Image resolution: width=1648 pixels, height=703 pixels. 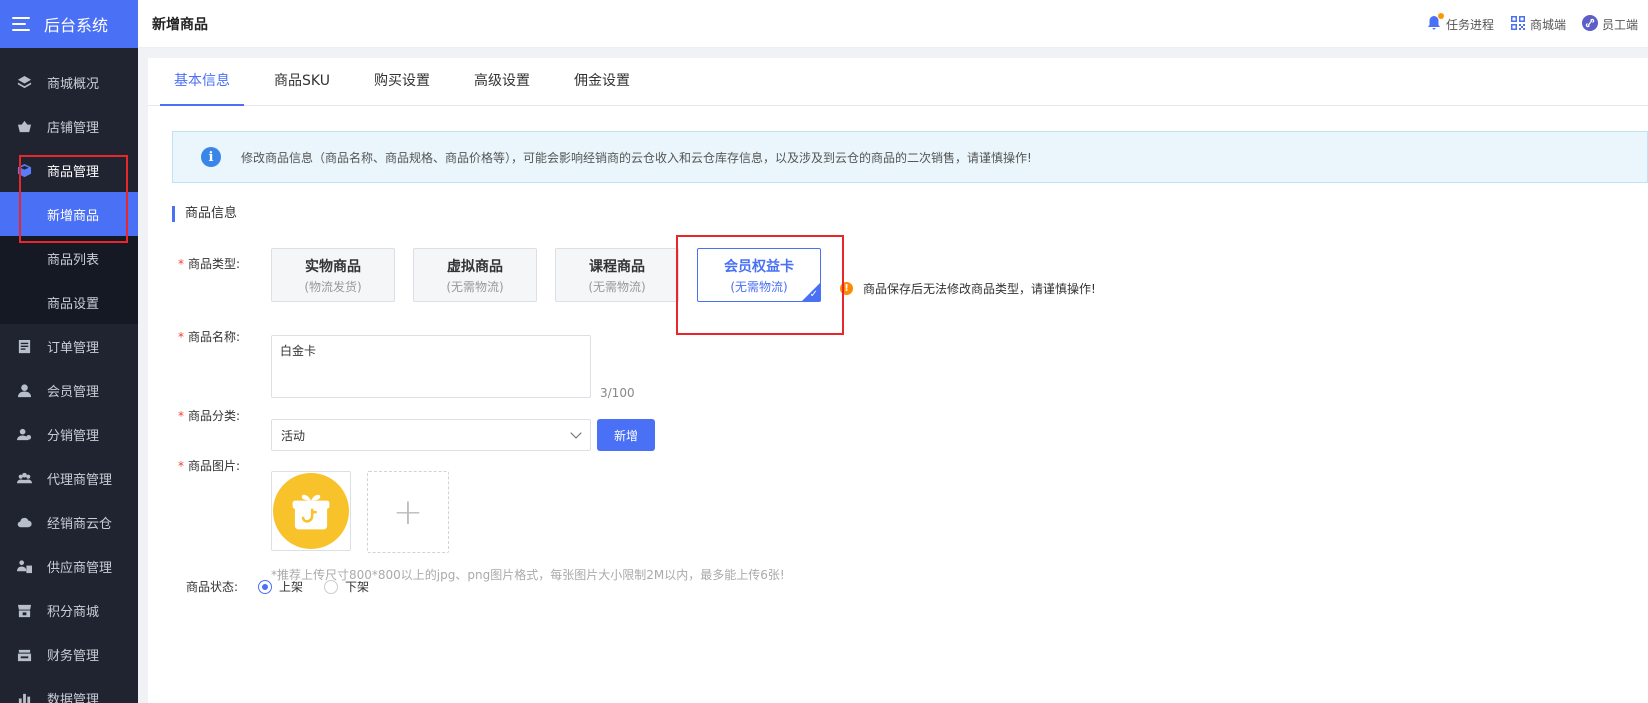 I want to click on type-card-physical: 实物商品 (物流发货), so click(x=333, y=275).